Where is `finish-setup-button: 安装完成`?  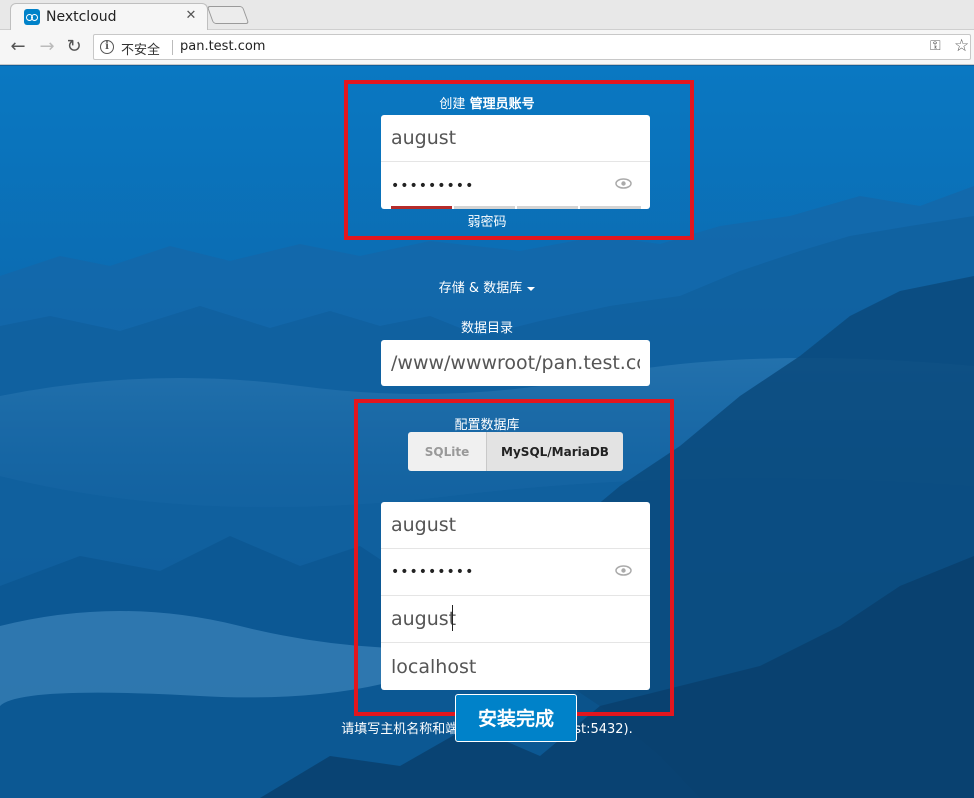
finish-setup-button: 安装完成 is located at coordinates (516, 718).